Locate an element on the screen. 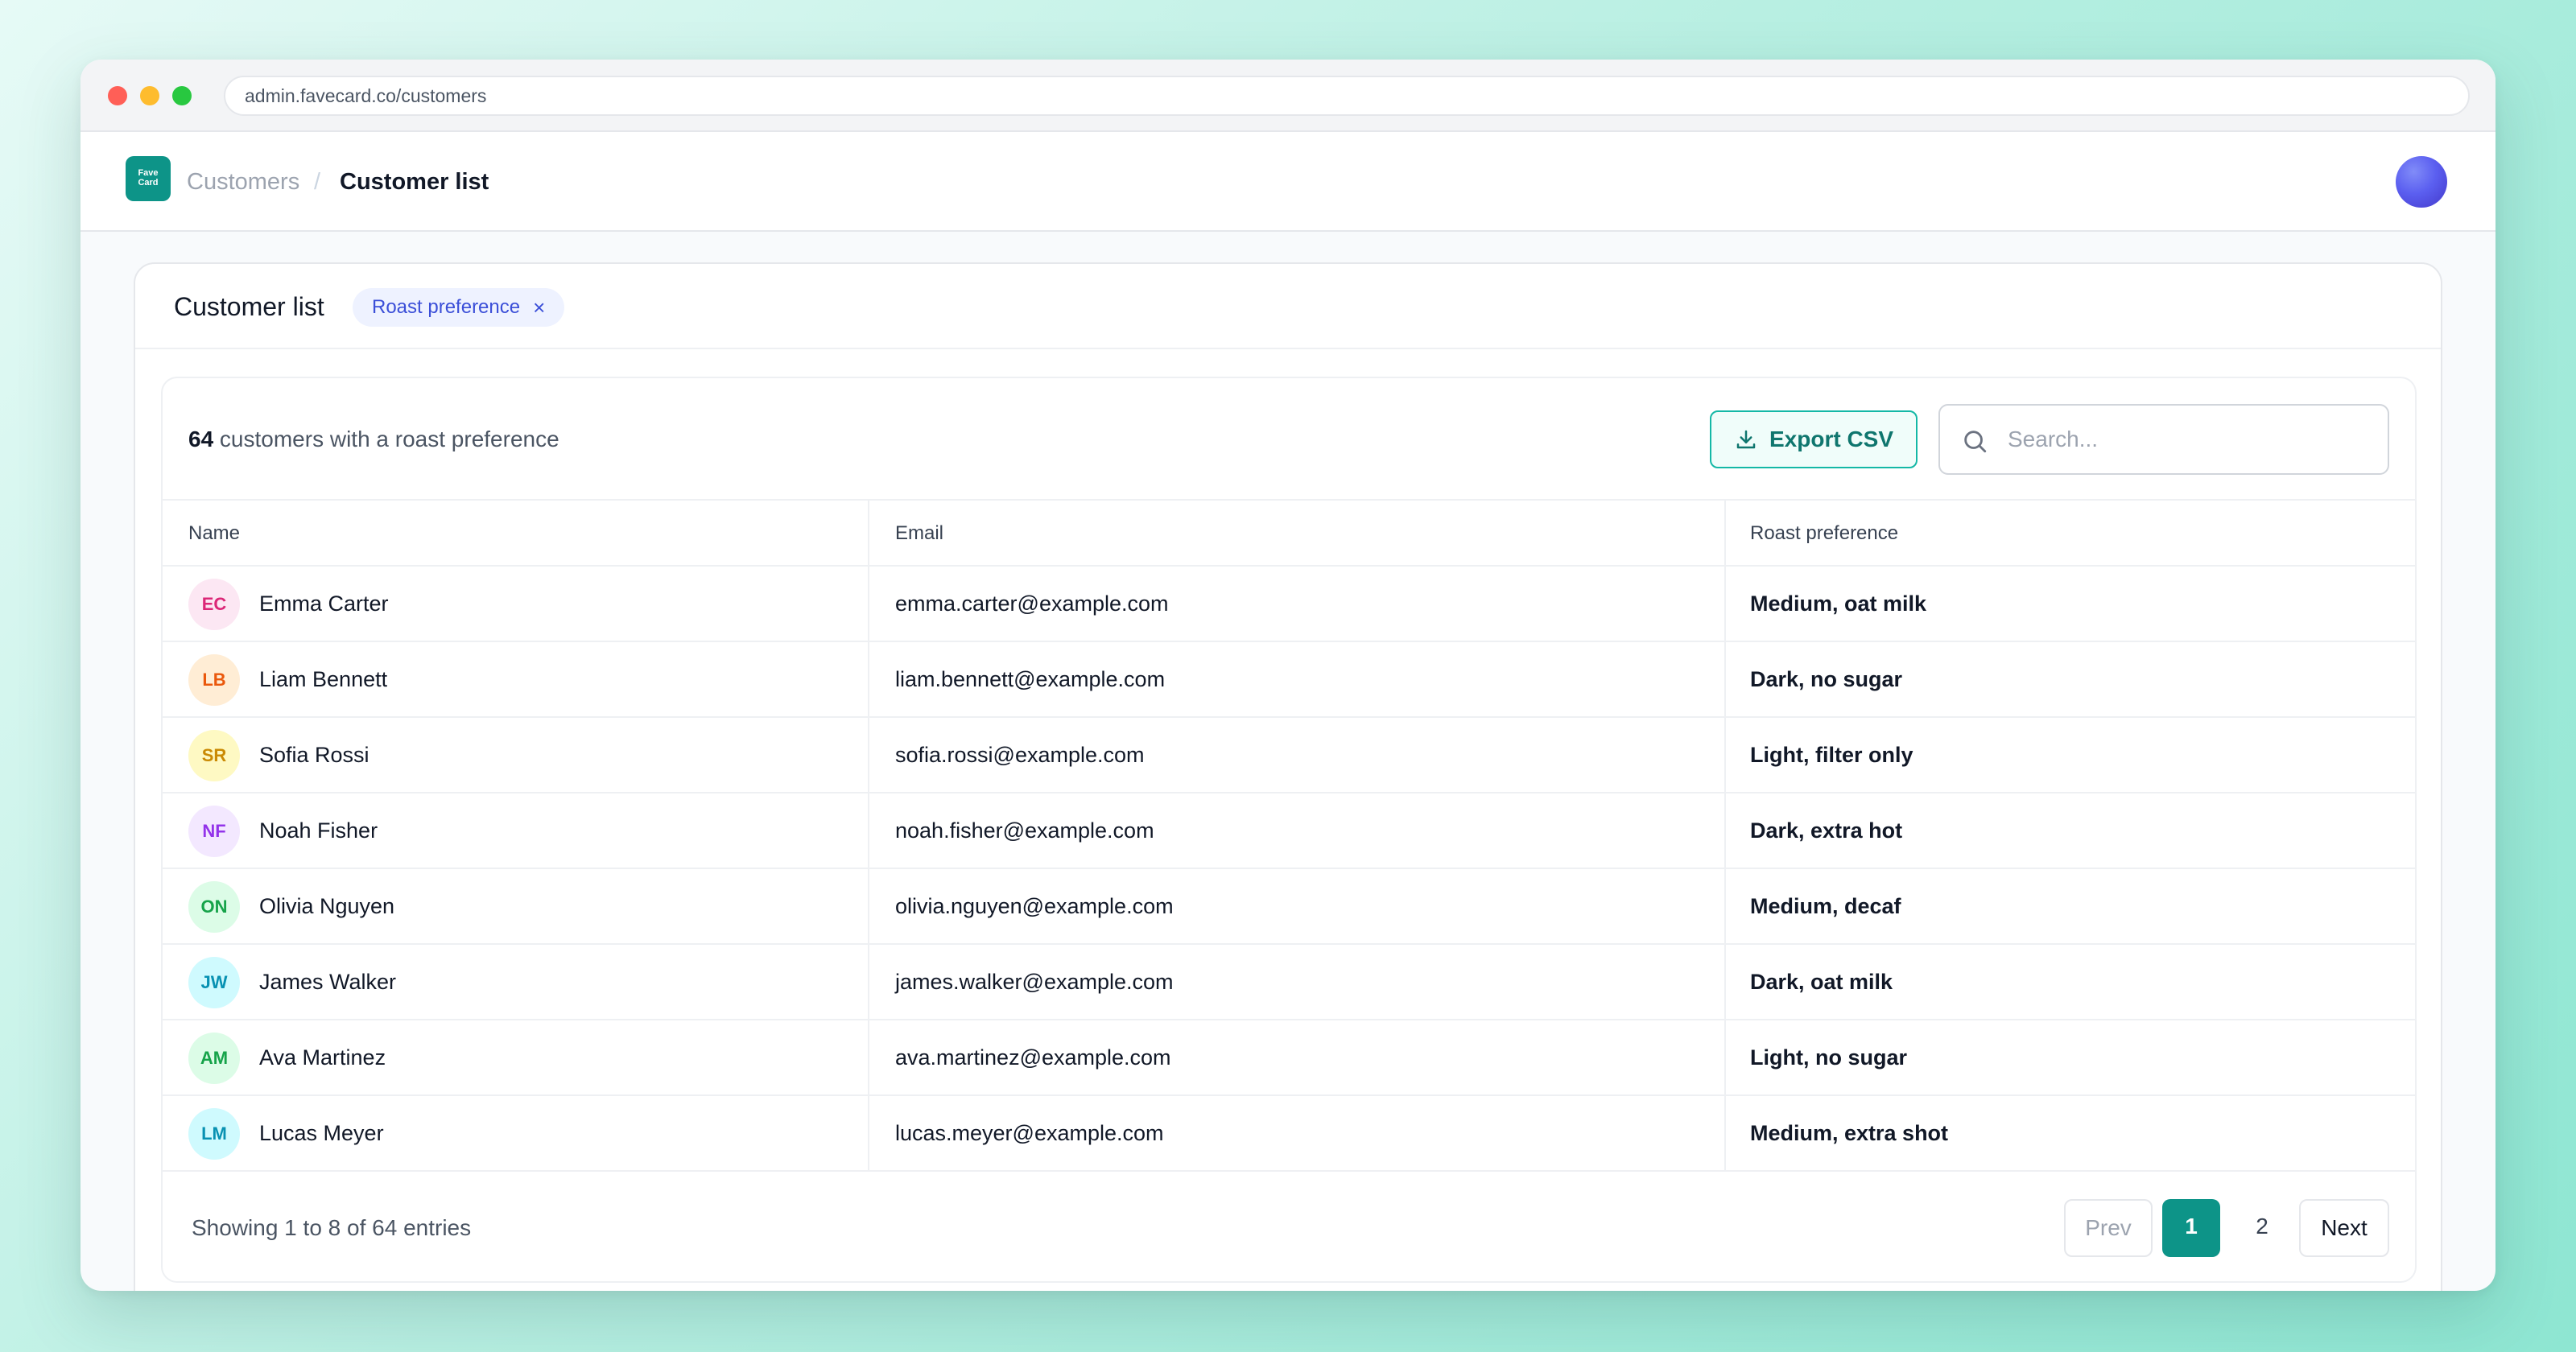 This screenshot has height=1352, width=2576. customer-name: Ava Martinez is located at coordinates (322, 1057).